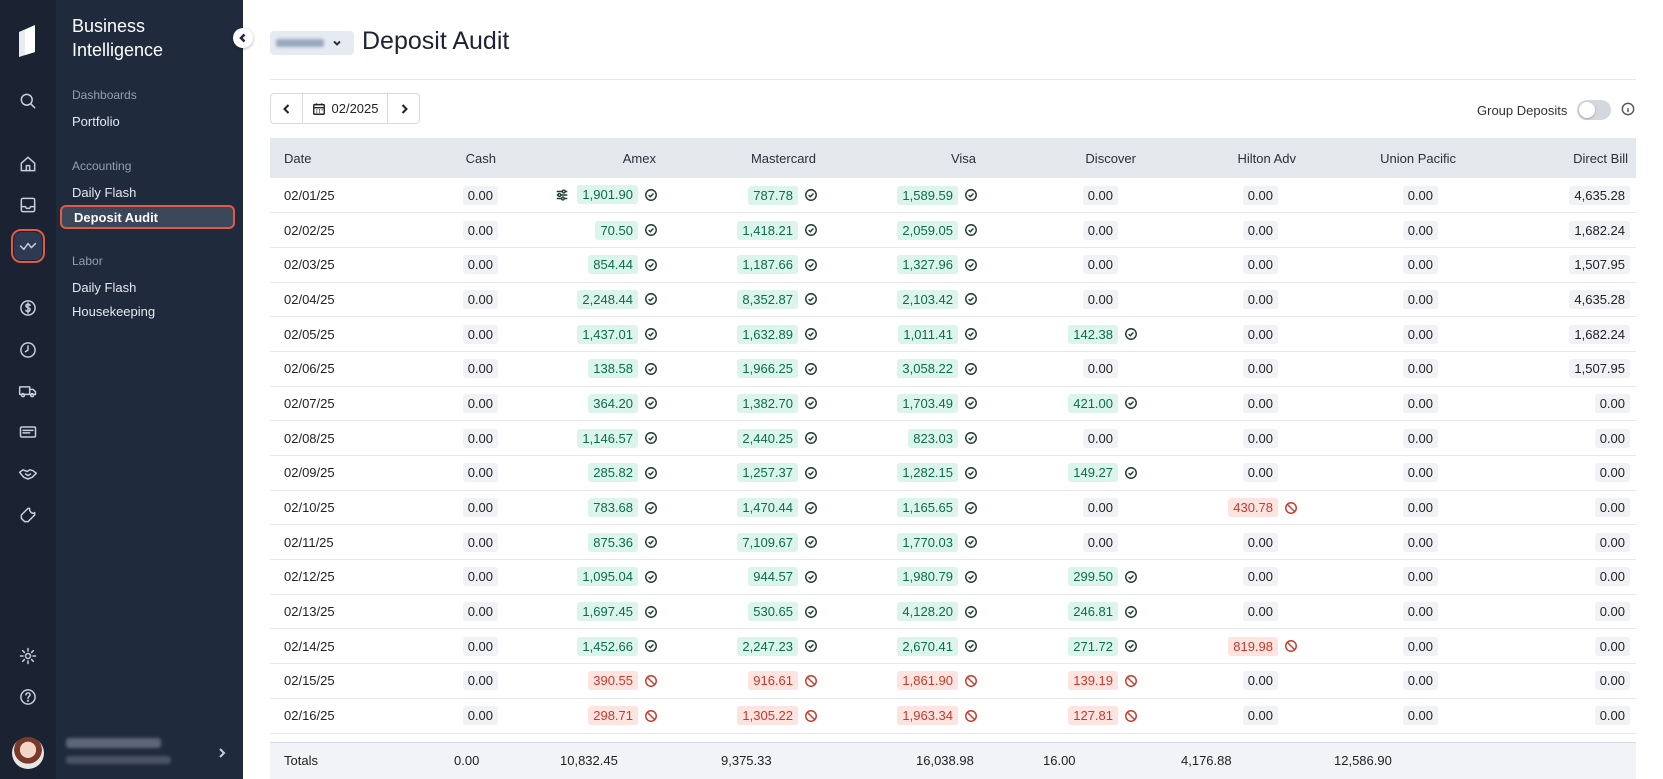 The image size is (1663, 779). I want to click on deposit-value: 127.81, so click(1093, 716).